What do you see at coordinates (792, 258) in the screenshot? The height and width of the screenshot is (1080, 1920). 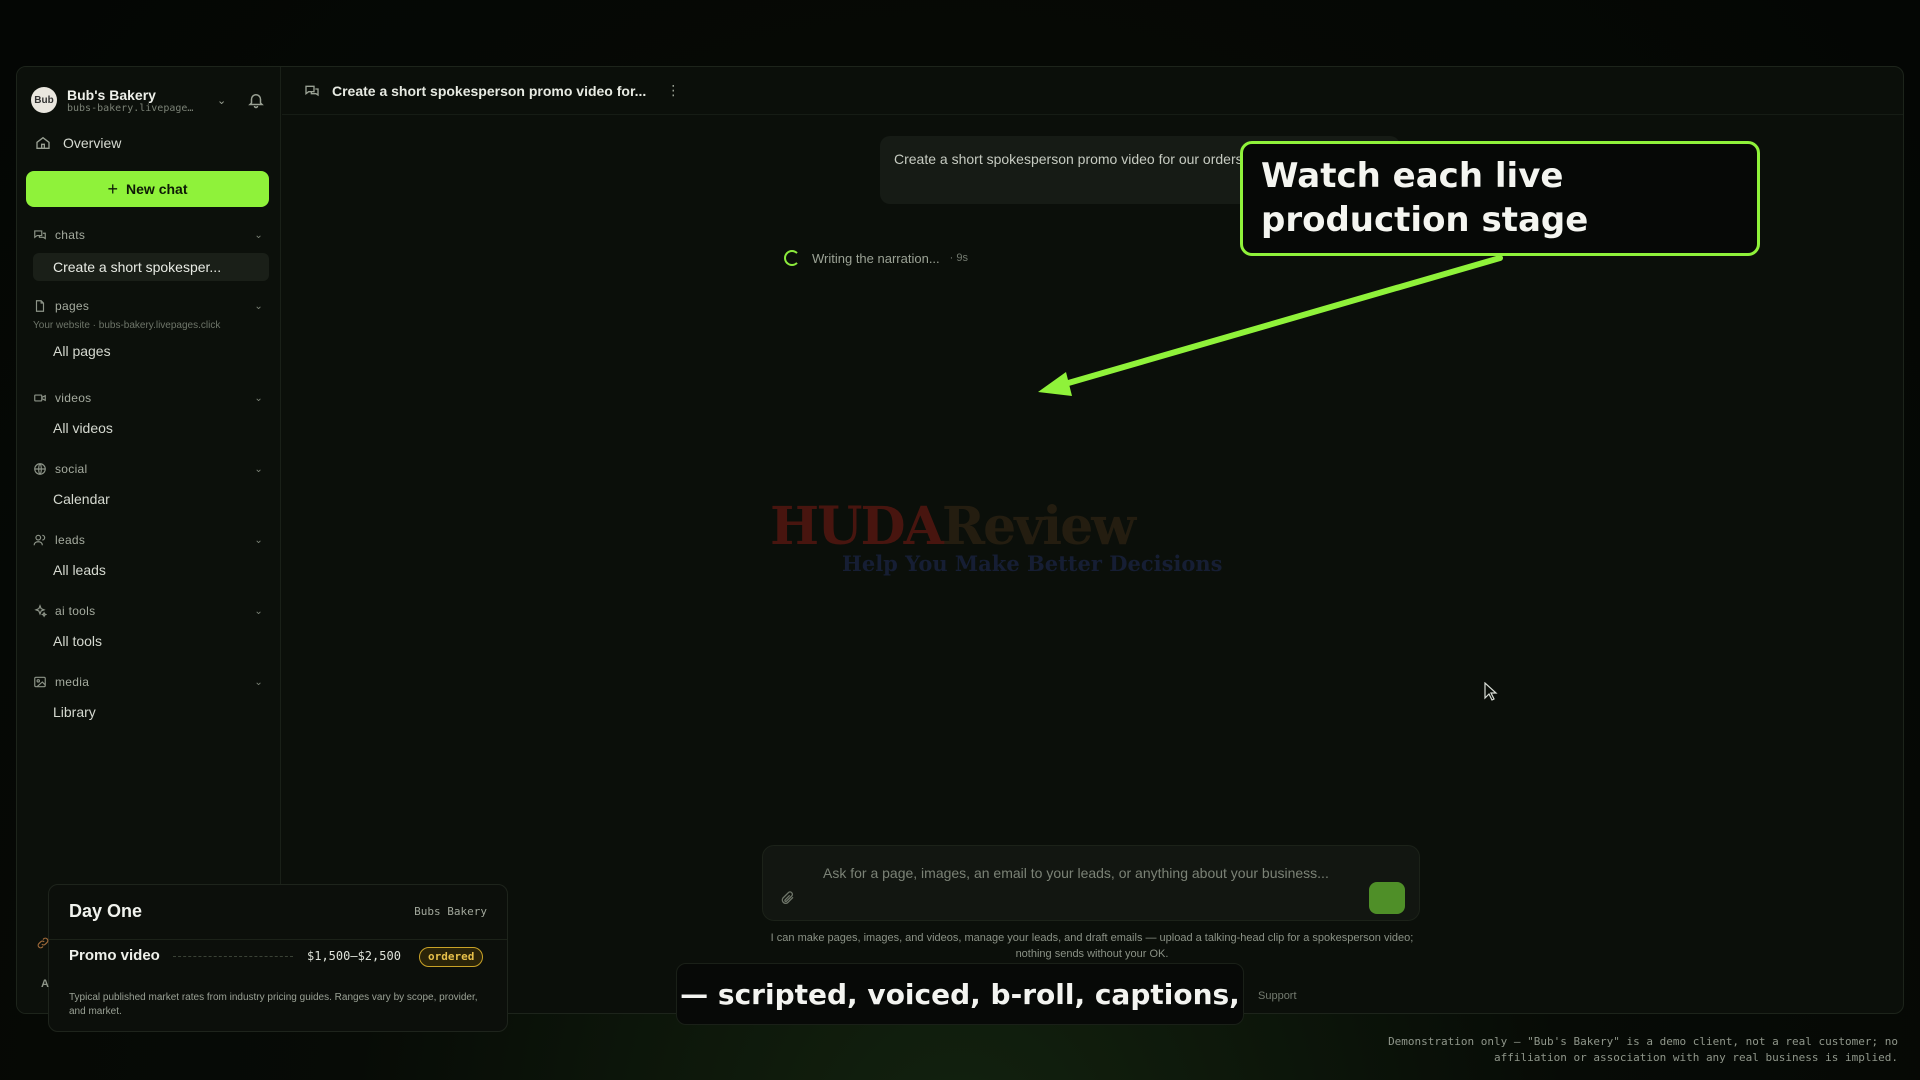 I see `loading-spinner-icon` at bounding box center [792, 258].